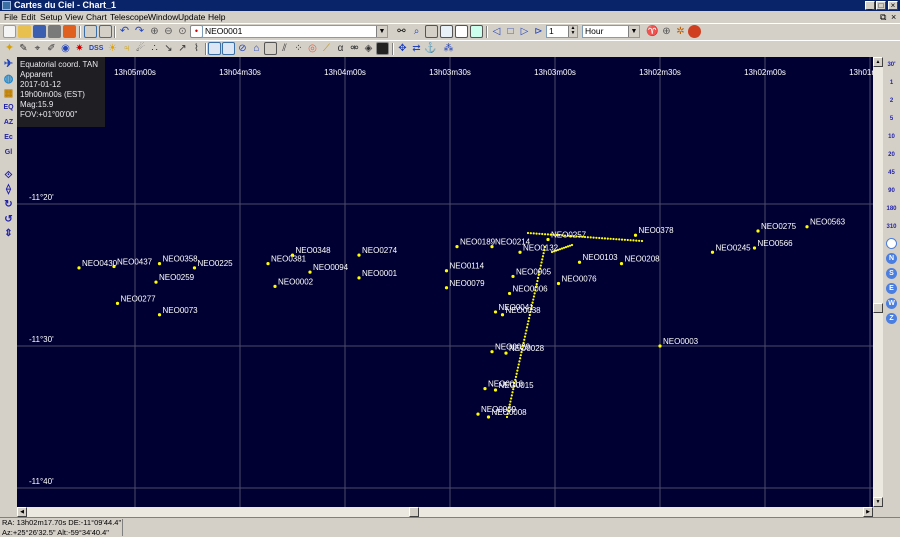 The image size is (900, 537). What do you see at coordinates (191, 17) in the screenshot?
I see `menu-update: Update` at bounding box center [191, 17].